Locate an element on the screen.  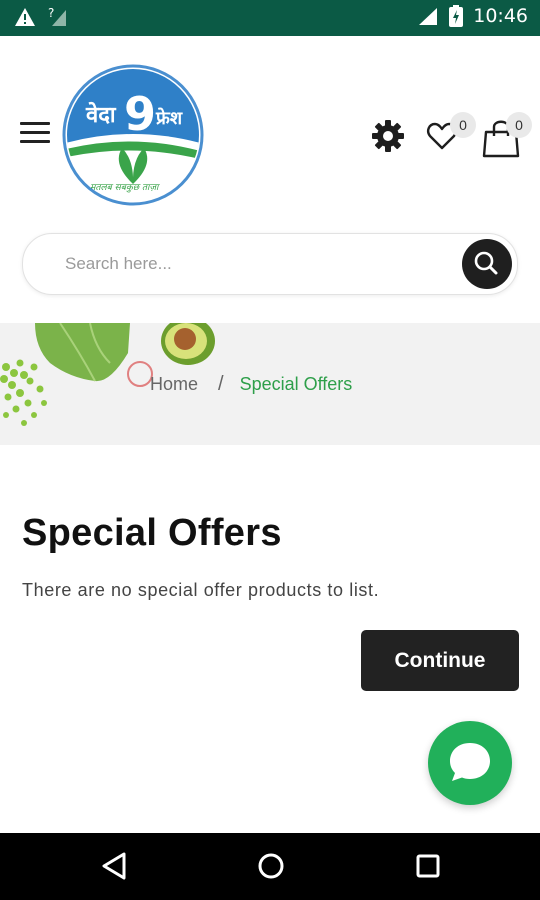
page-title: Special Offers is located at coordinates (152, 533).